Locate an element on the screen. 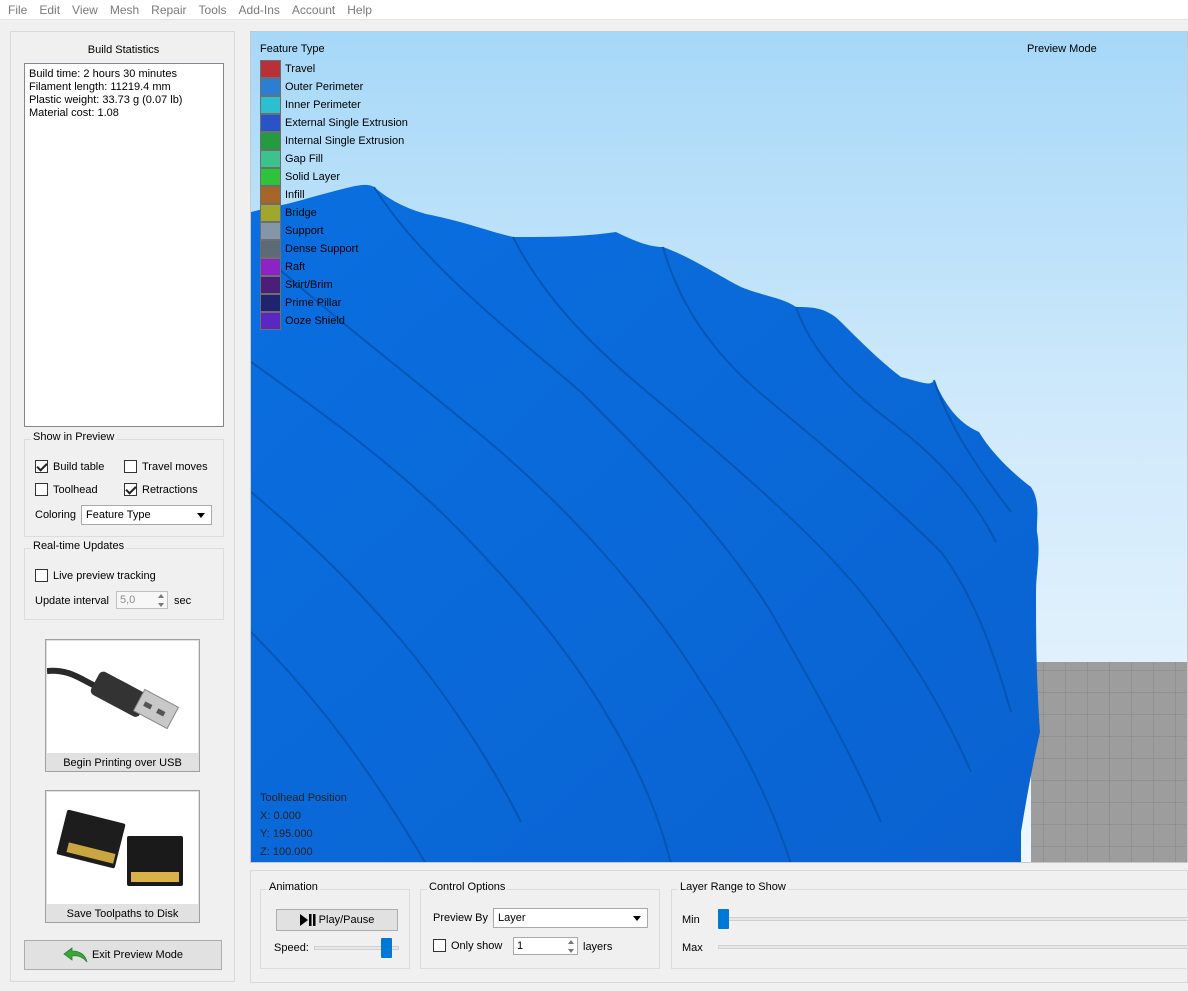  legend-item: External Single Extrusion is located at coordinates (334, 123).